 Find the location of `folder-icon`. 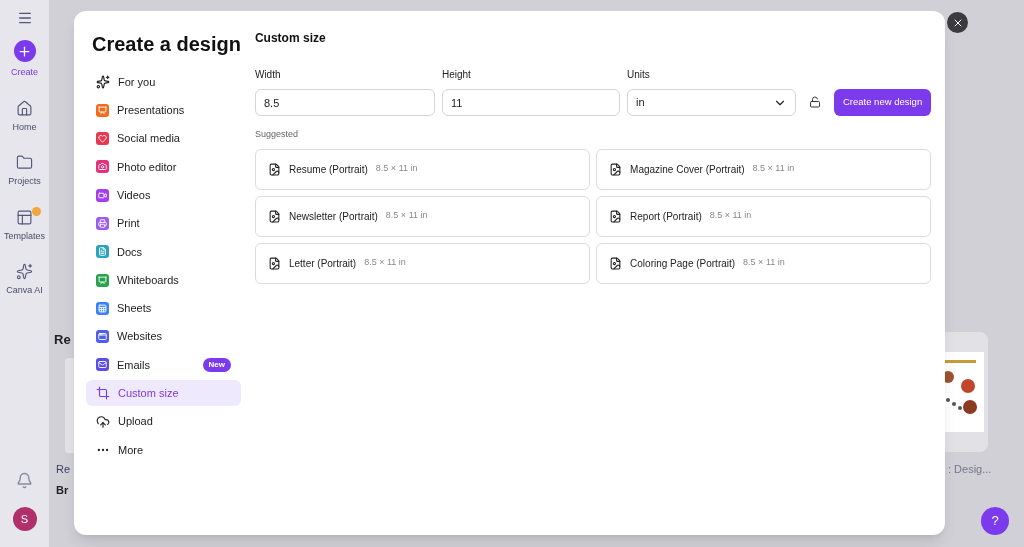

folder-icon is located at coordinates (24, 162).